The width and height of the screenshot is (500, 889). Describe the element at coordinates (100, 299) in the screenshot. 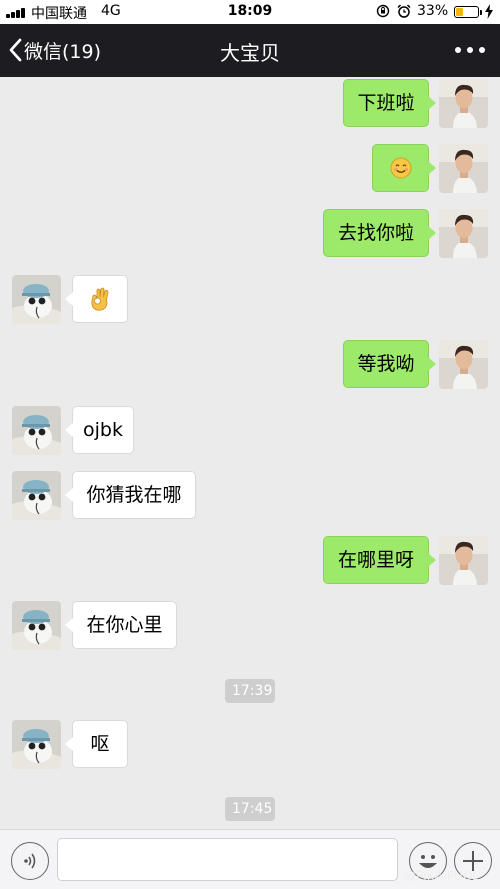

I see `ok-hand-emoji-icon` at that location.